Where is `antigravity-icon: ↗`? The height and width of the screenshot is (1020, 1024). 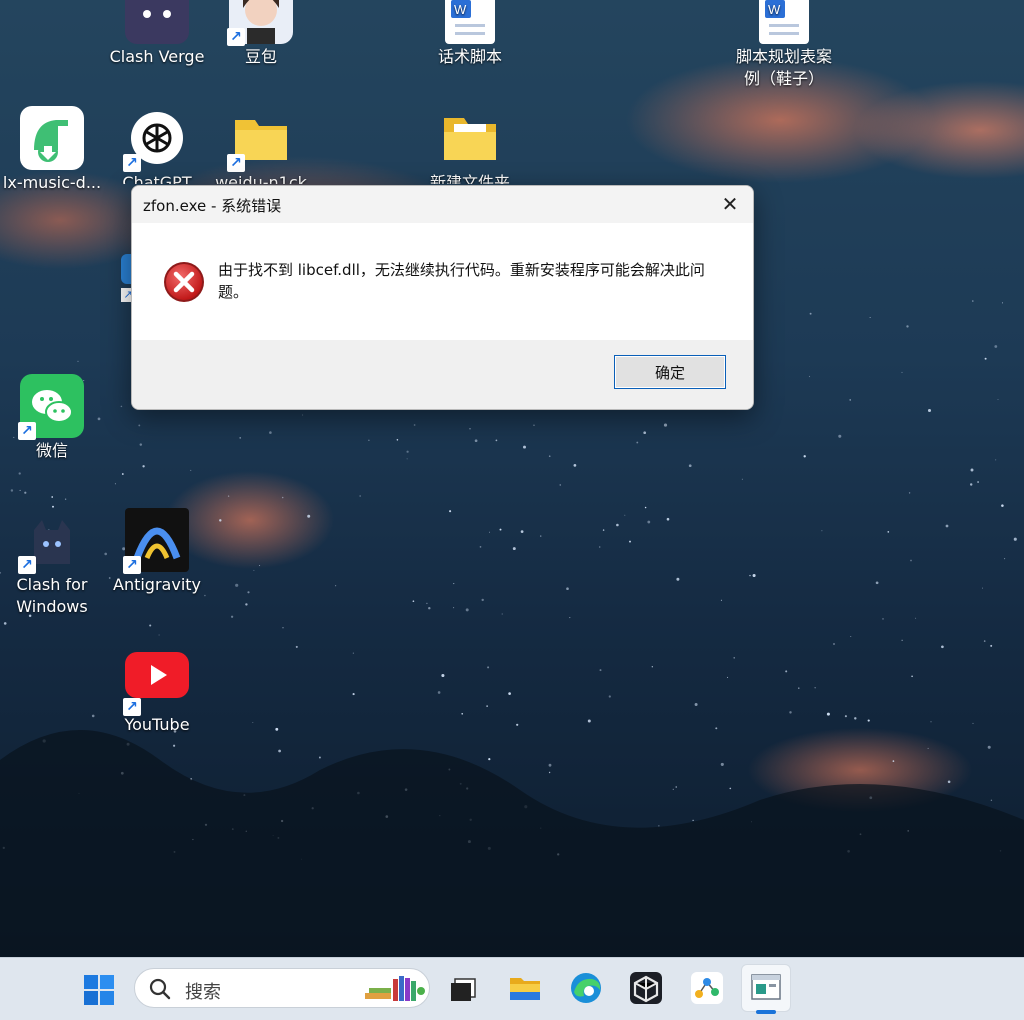 antigravity-icon: ↗ is located at coordinates (156, 541).